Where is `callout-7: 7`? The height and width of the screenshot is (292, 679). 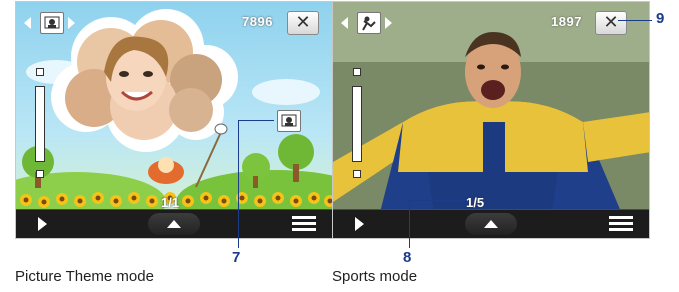
callout-7: 7 is located at coordinates (236, 257).